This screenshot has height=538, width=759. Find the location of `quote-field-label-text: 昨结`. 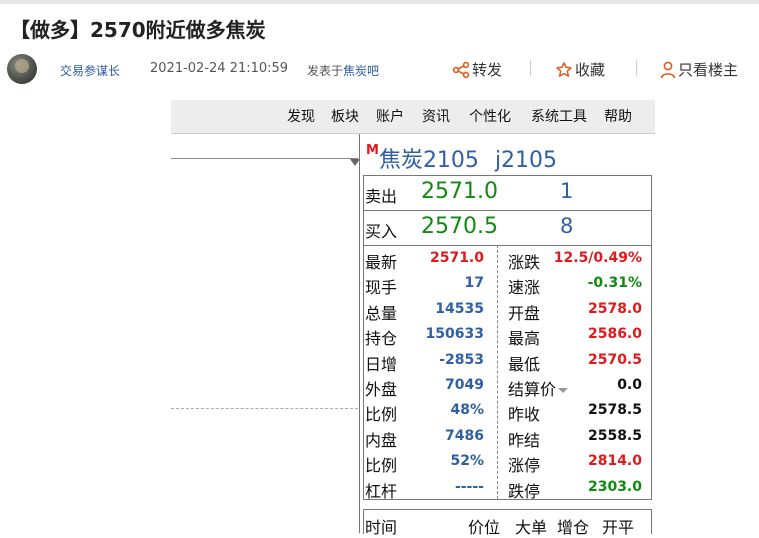

quote-field-label-text: 昨结 is located at coordinates (524, 440).